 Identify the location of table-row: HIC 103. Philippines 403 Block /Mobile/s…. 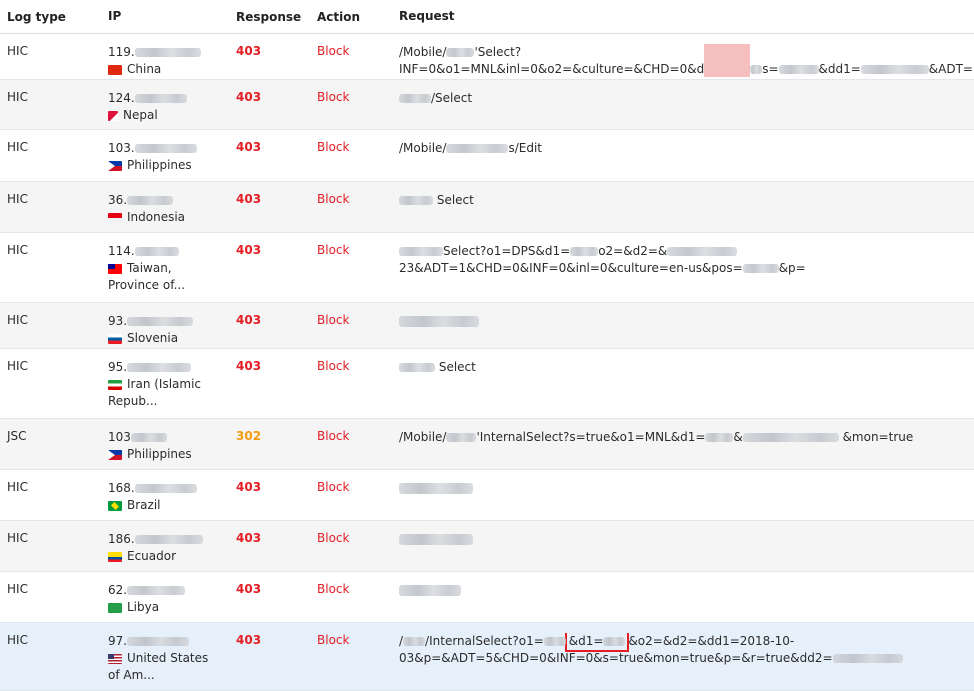
(487, 156).